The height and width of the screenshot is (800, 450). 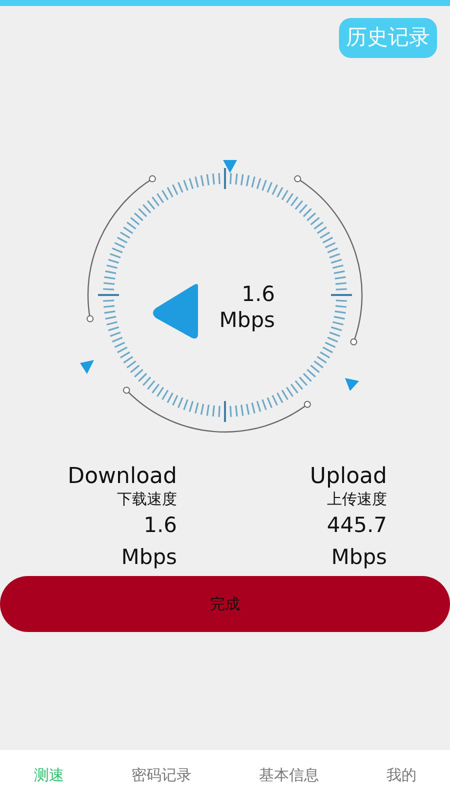 What do you see at coordinates (356, 525) in the screenshot?
I see `stat-value: 445.7` at bounding box center [356, 525].